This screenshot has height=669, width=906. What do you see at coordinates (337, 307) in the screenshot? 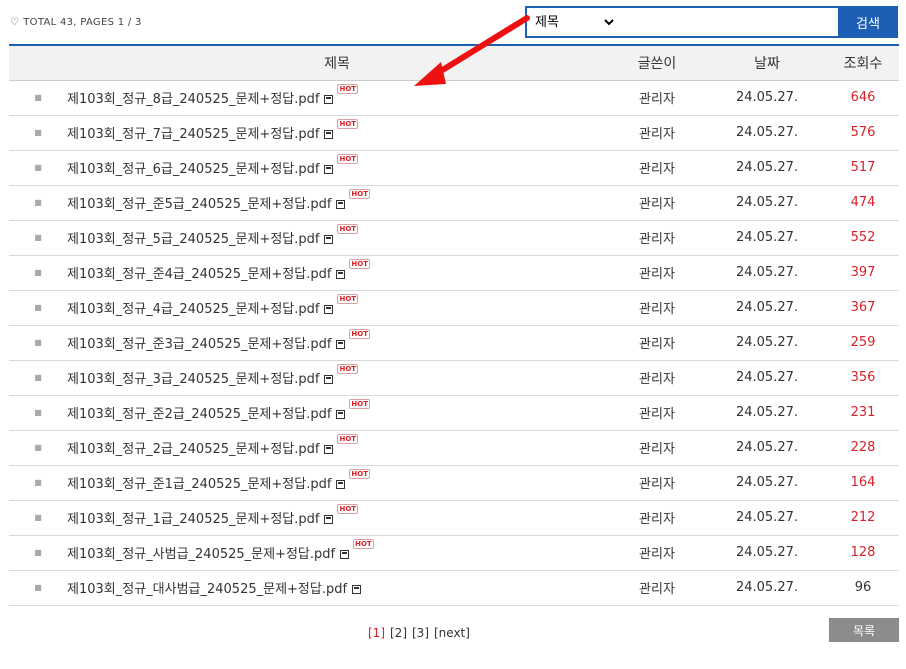
I see `post-title-cell: 제103회_정규_4급_240525_문제+정답.pdf HOT` at bounding box center [337, 307].